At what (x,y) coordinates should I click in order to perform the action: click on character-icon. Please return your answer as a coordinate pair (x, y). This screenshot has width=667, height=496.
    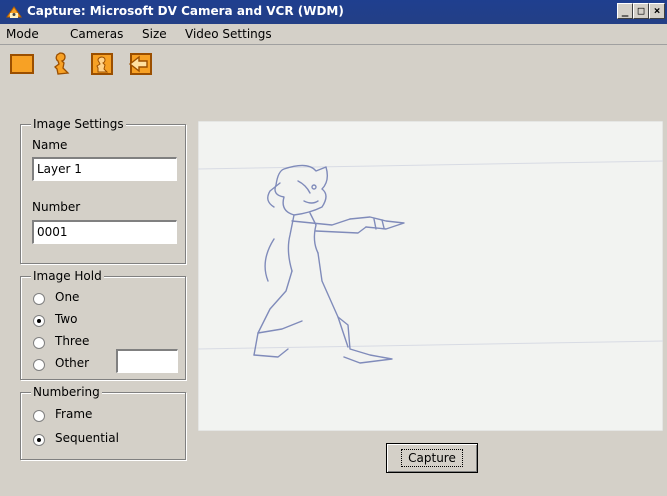
    Looking at the image, I should click on (62, 64).